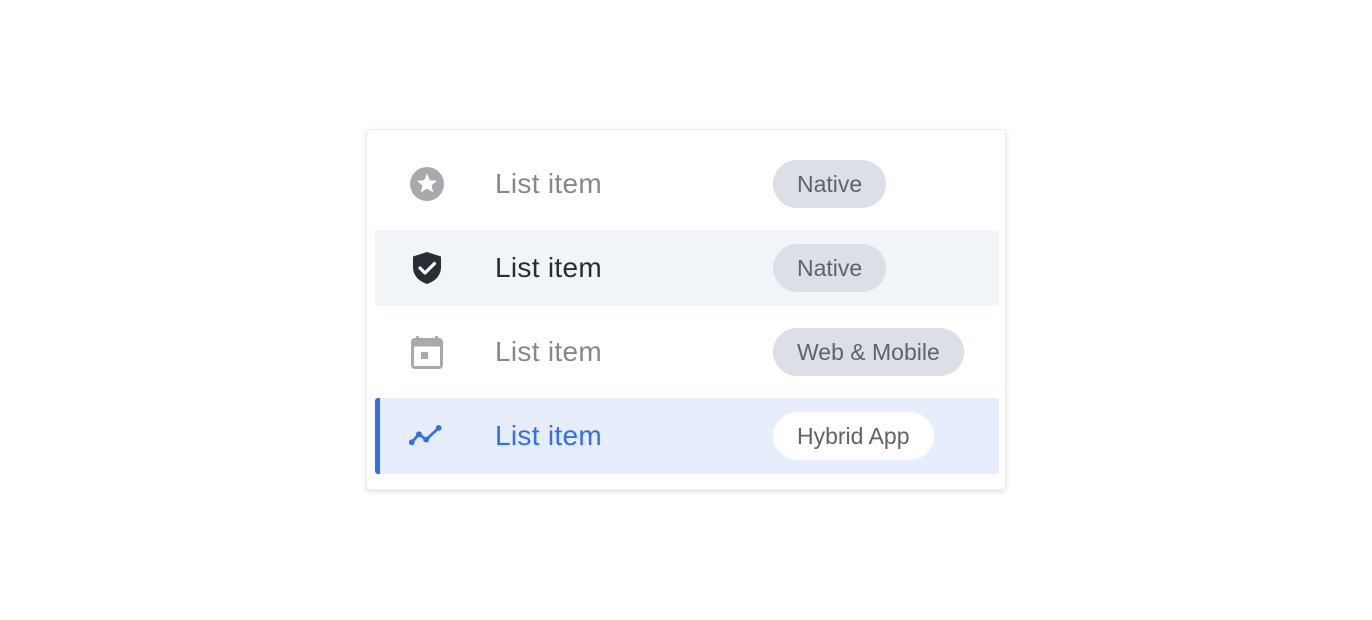  I want to click on calendar-icon, so click(427, 352).